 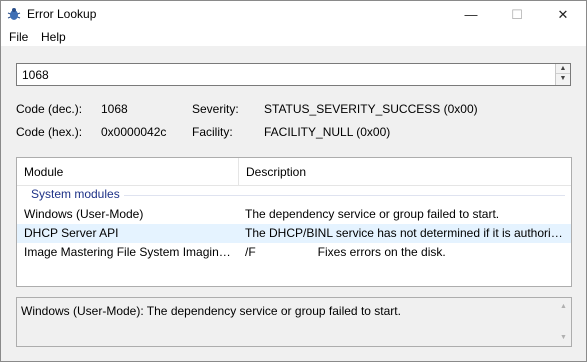 I want to click on code-dec-value: 1068, so click(x=114, y=109).